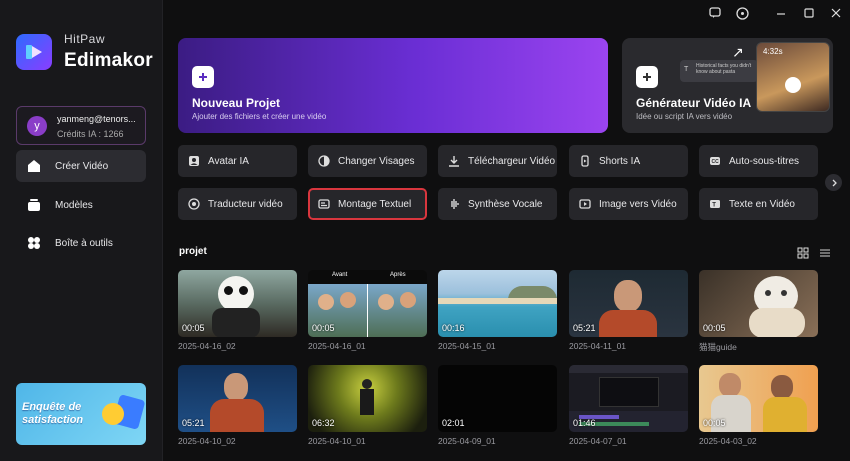  I want to click on tool-label: Auto-sous-titres, so click(764, 161).